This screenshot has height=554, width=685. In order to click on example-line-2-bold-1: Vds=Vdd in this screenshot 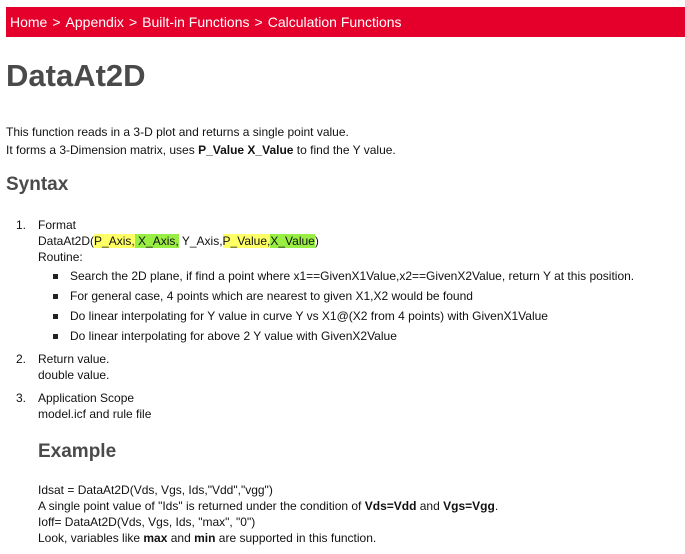, I will do `click(390, 506)`.